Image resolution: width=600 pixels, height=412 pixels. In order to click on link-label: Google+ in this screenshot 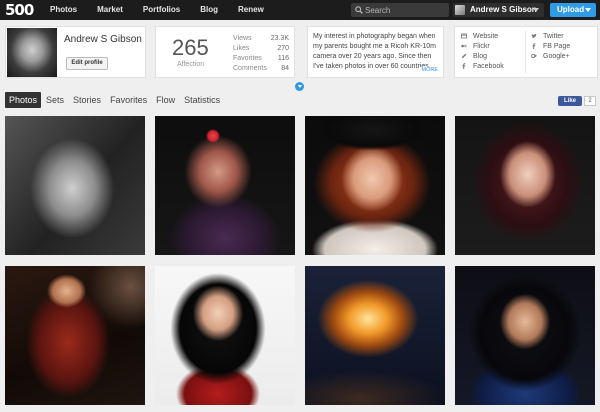, I will do `click(556, 56)`.